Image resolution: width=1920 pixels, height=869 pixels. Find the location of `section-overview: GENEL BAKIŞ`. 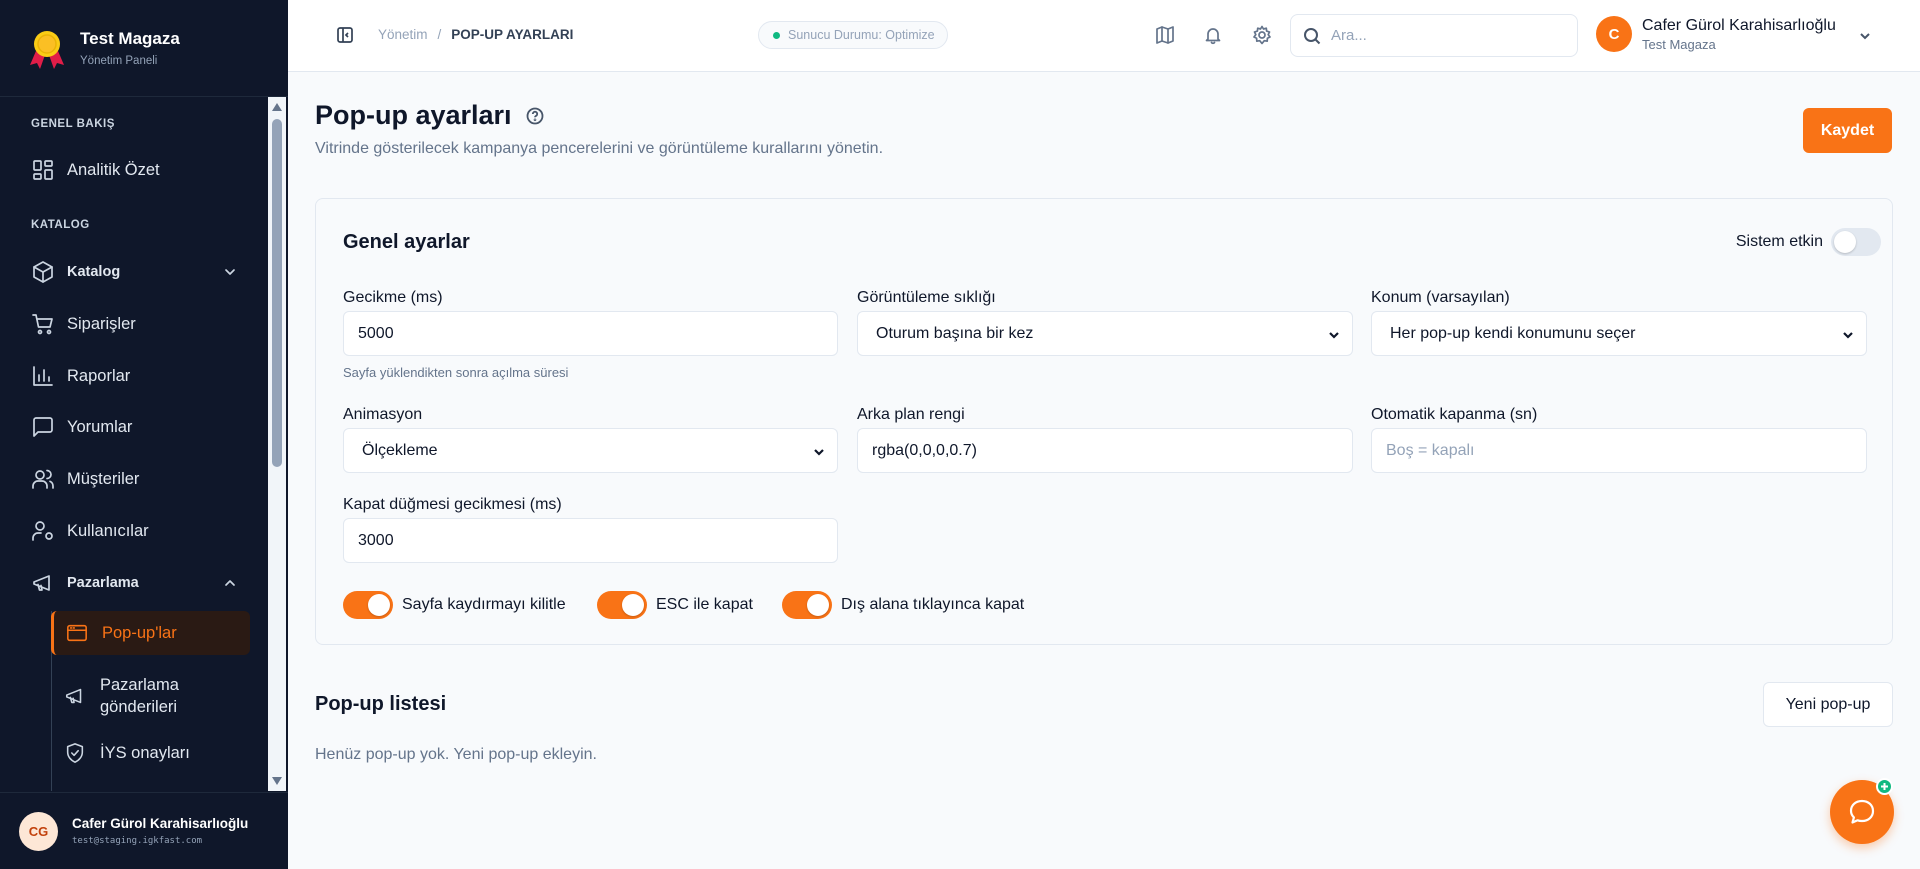

section-overview: GENEL BAKIŞ is located at coordinates (73, 124).